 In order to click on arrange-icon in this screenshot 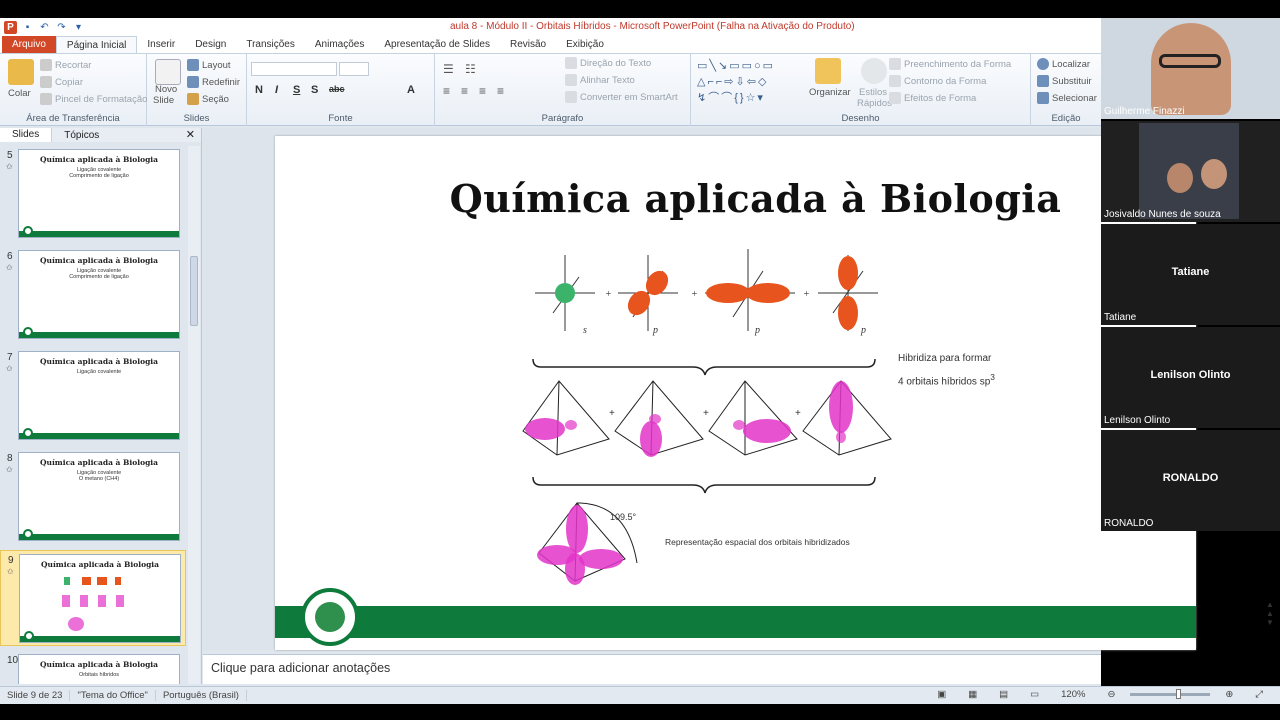, I will do `click(828, 71)`.